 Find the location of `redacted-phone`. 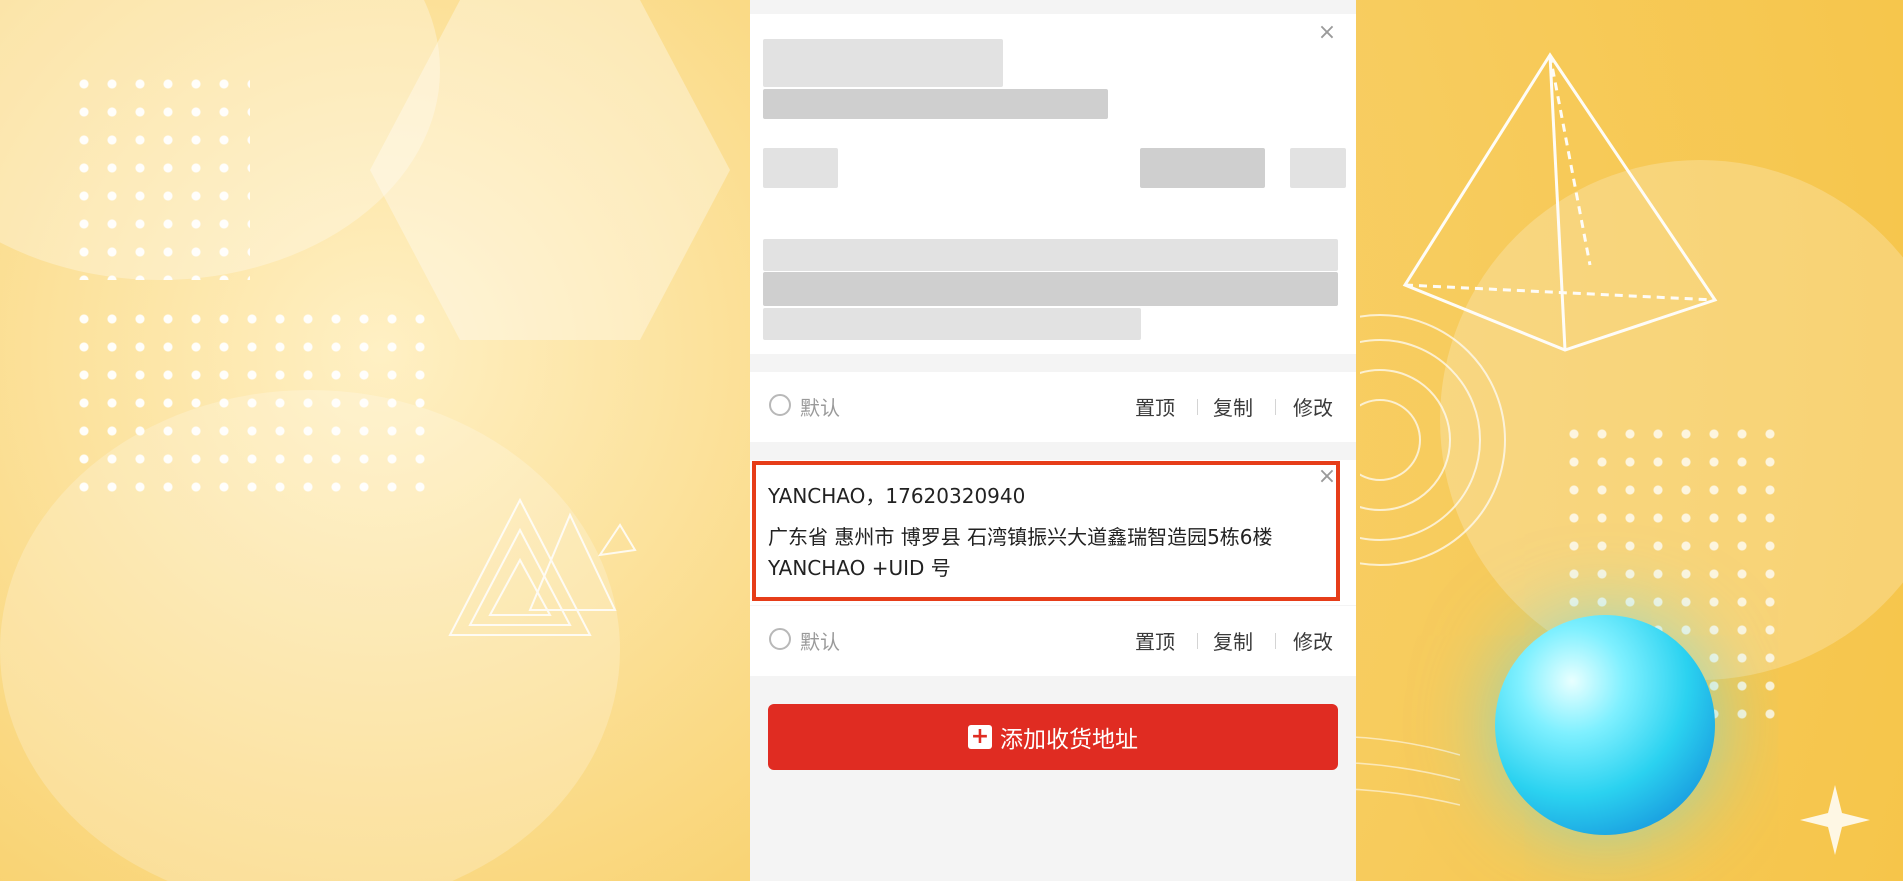

redacted-phone is located at coordinates (935, 104).